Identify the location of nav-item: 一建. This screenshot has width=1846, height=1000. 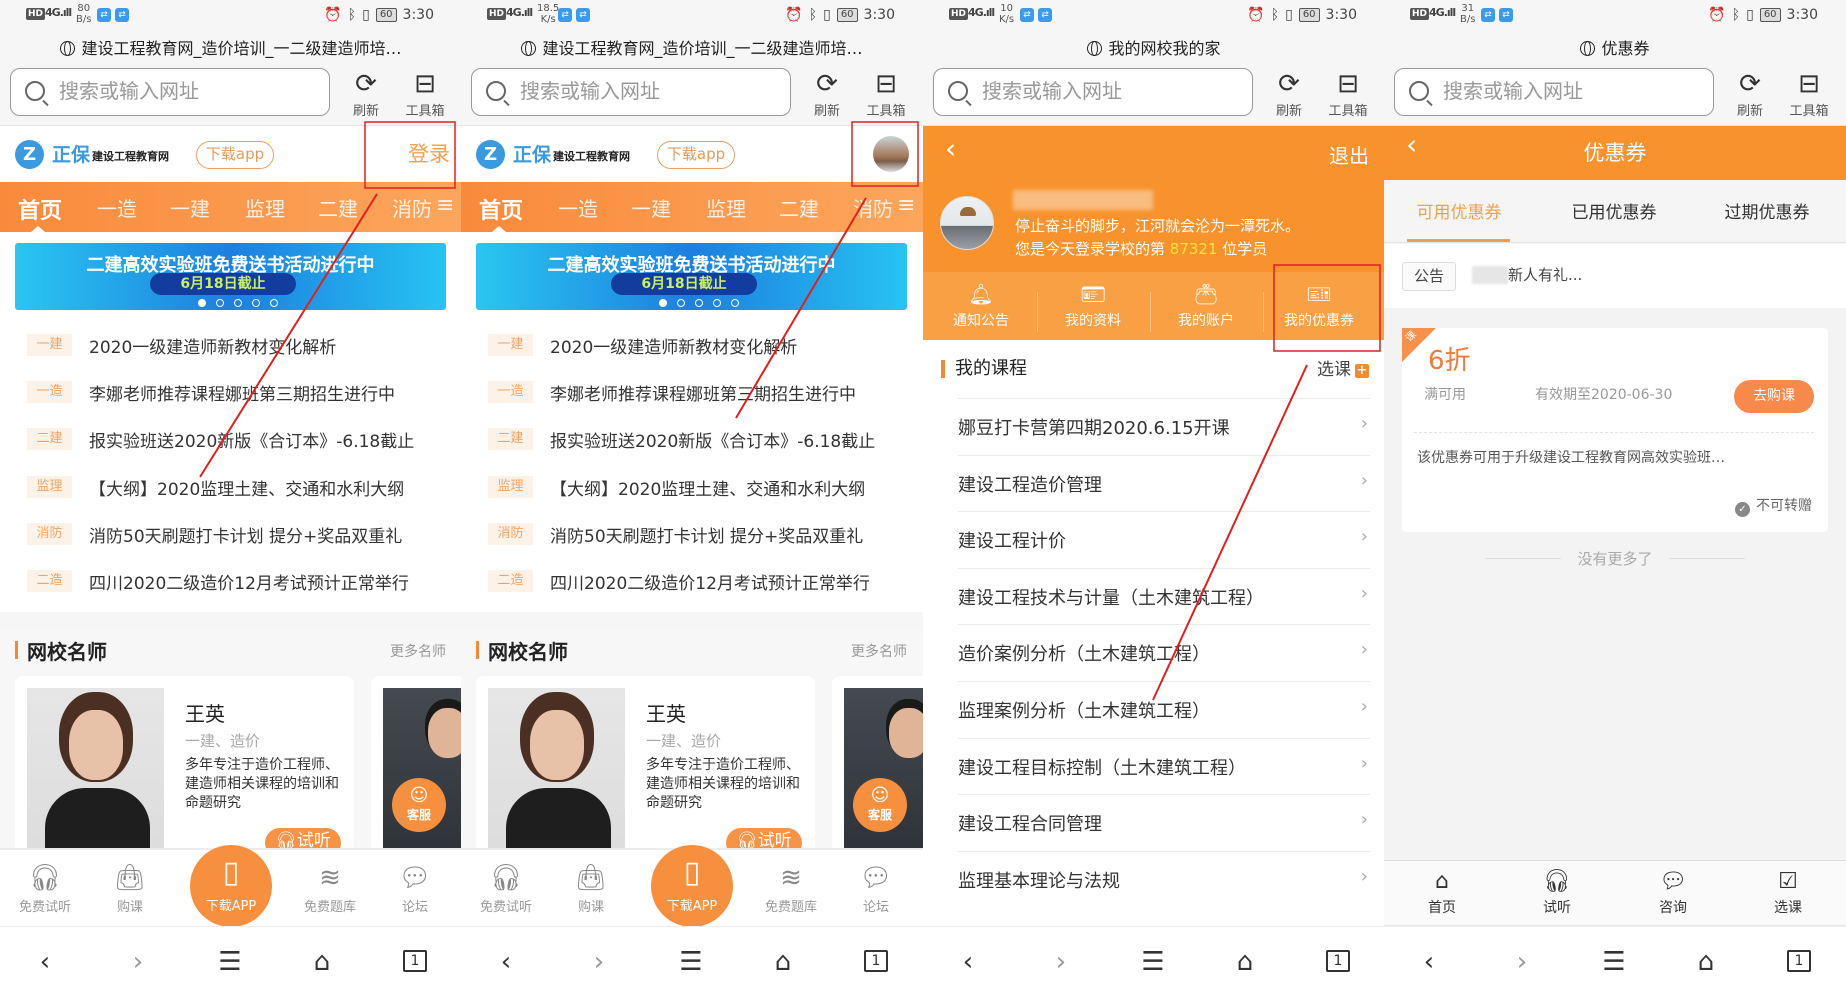
(190, 207).